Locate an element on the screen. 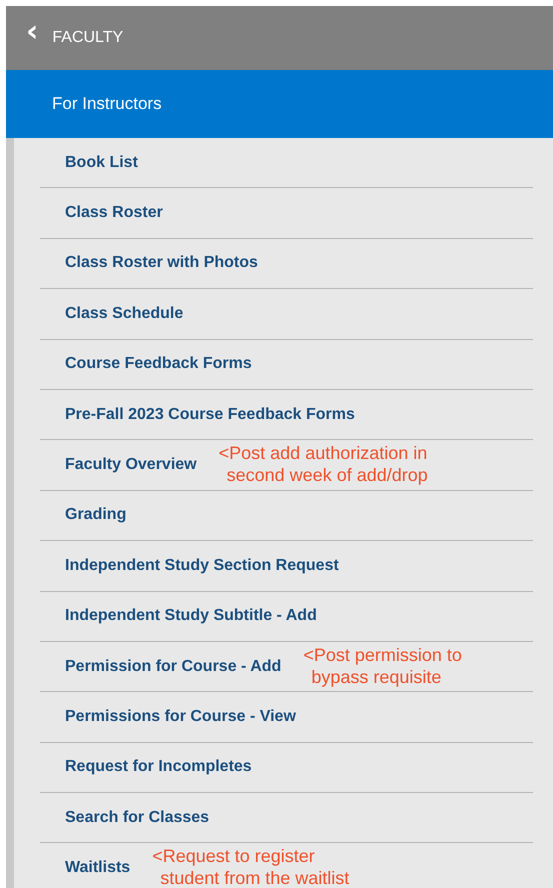 The width and height of the screenshot is (553, 888). menu-link: Independent Study Section Request is located at coordinates (202, 565).